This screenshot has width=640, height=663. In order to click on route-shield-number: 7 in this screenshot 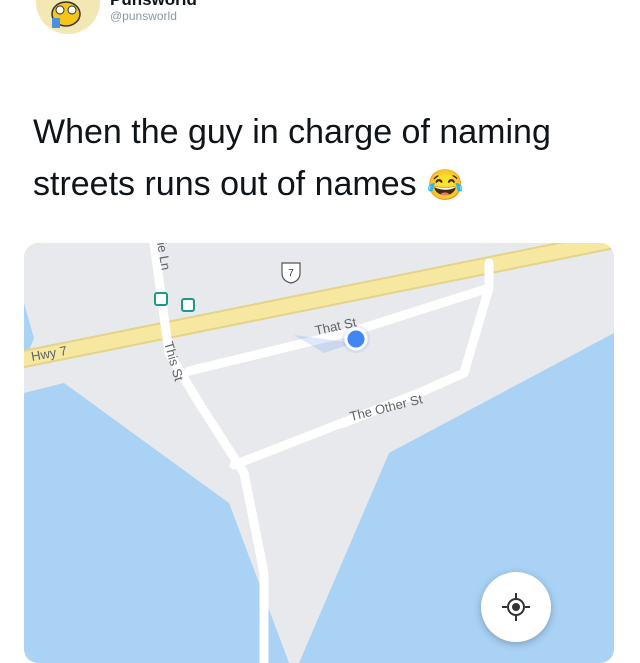, I will do `click(291, 273)`.